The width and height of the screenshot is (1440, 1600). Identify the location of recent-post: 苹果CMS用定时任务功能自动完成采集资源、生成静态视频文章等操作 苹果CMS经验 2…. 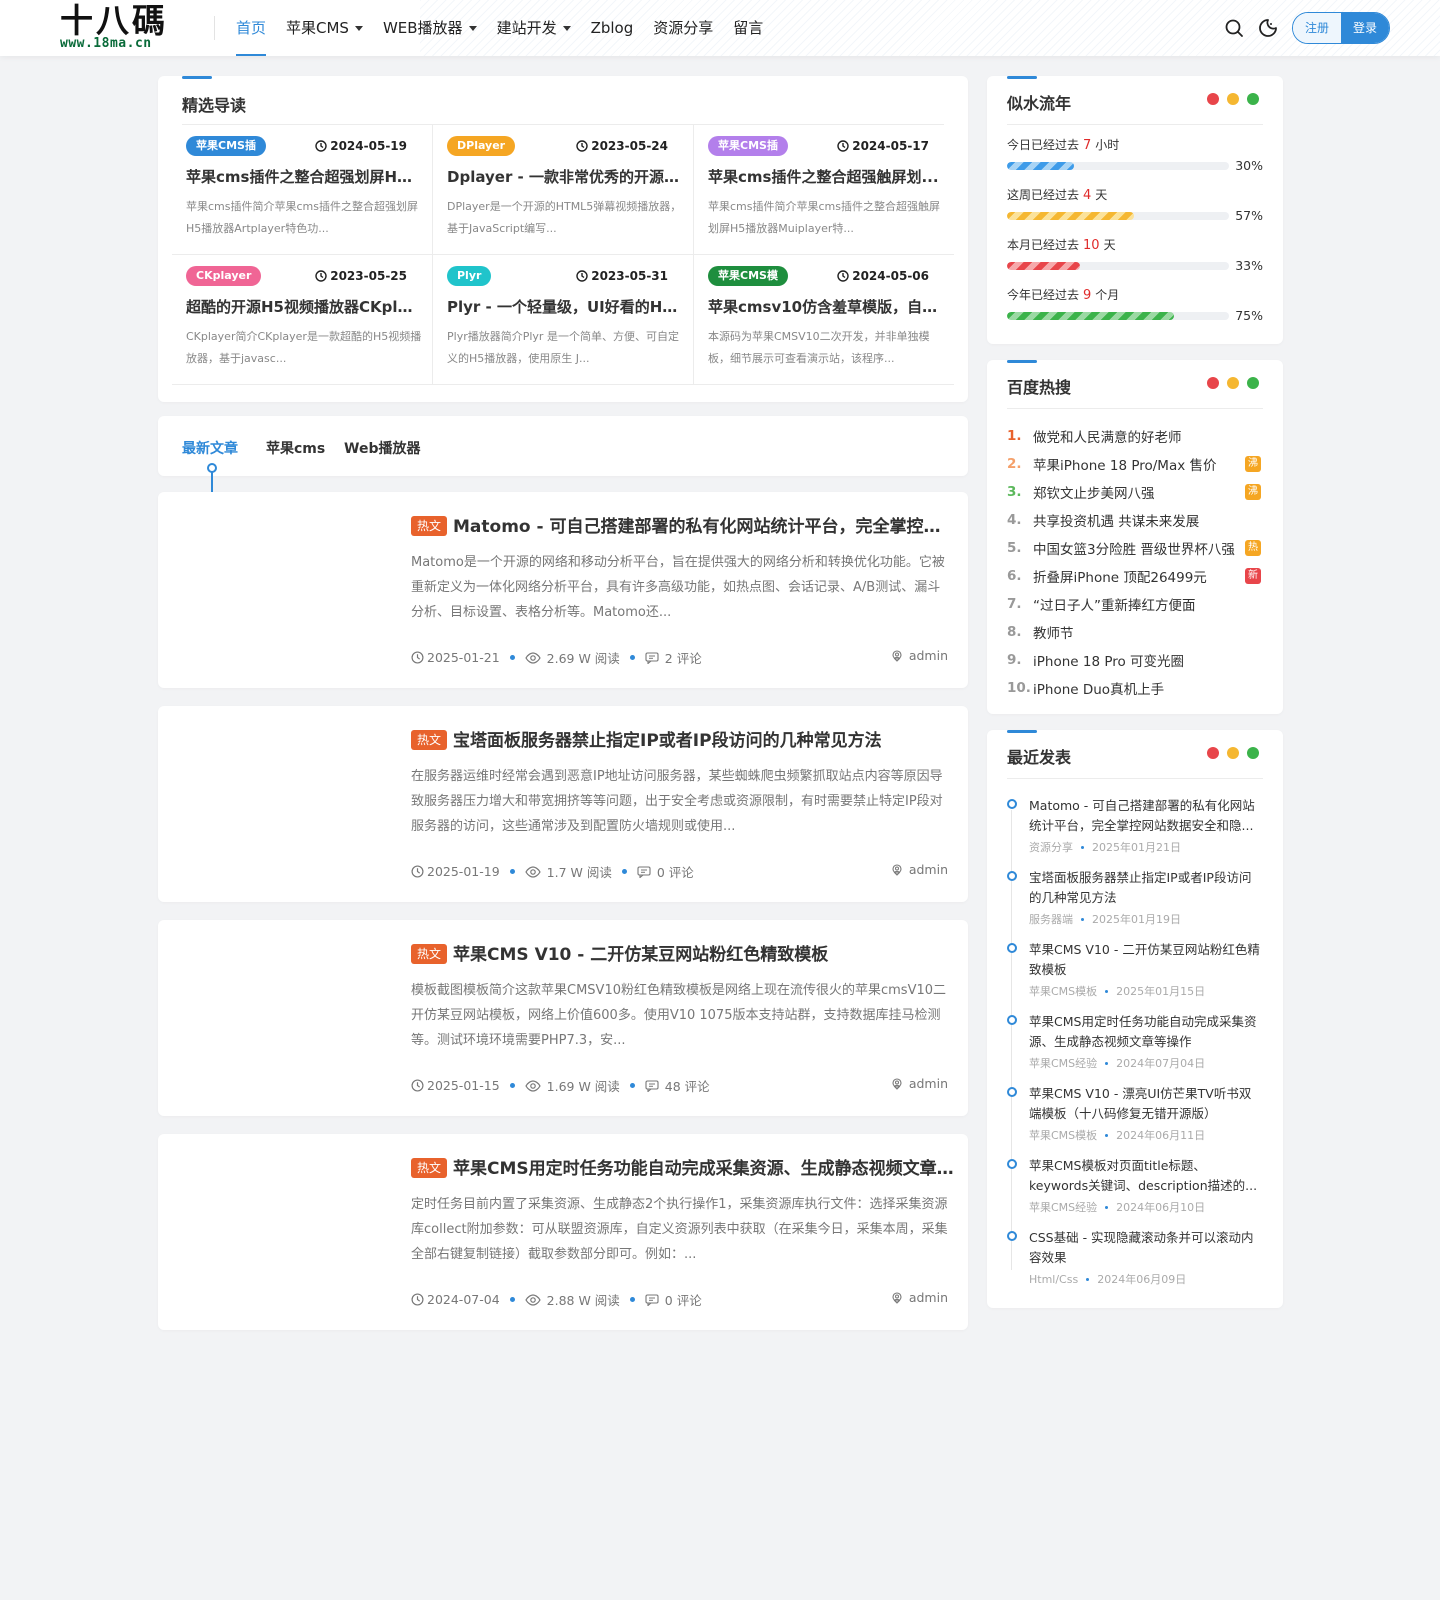
(1135, 1043).